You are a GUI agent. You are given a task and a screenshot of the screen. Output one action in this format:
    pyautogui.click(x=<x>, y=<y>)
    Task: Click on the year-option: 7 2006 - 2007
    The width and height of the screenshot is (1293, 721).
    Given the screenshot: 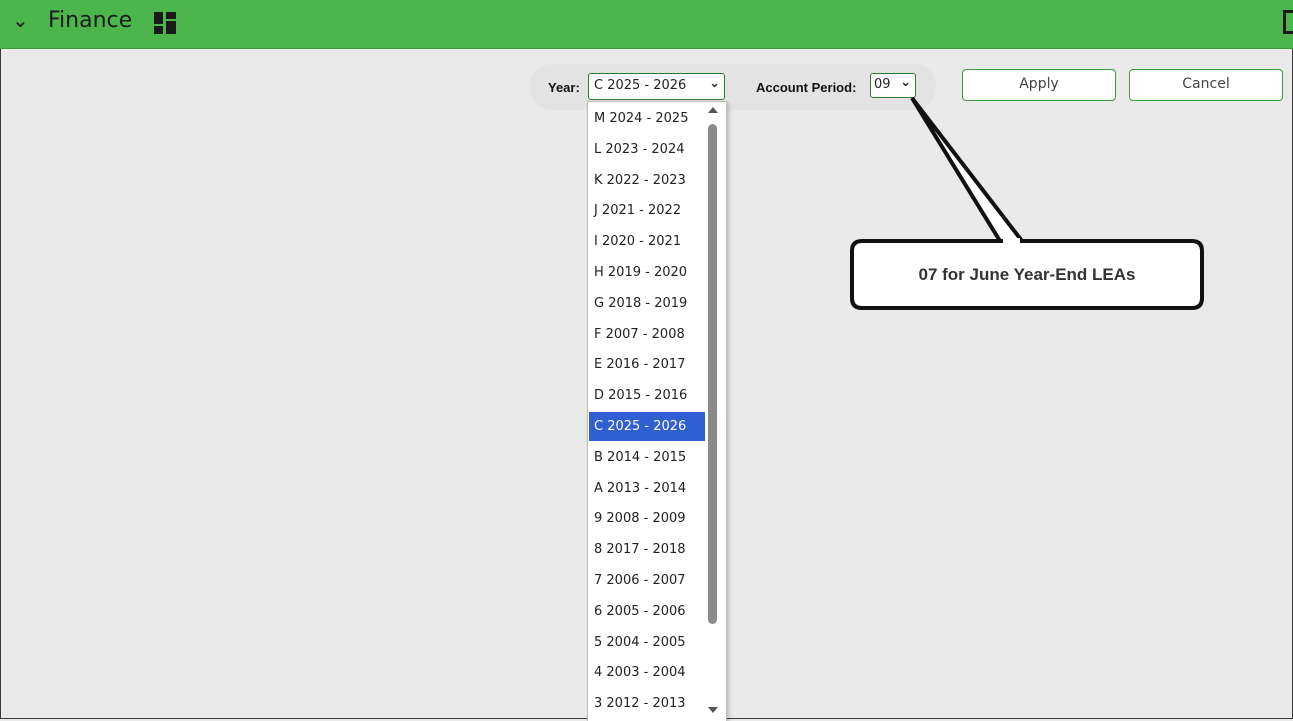 What is the action you would take?
    pyautogui.click(x=647, y=580)
    